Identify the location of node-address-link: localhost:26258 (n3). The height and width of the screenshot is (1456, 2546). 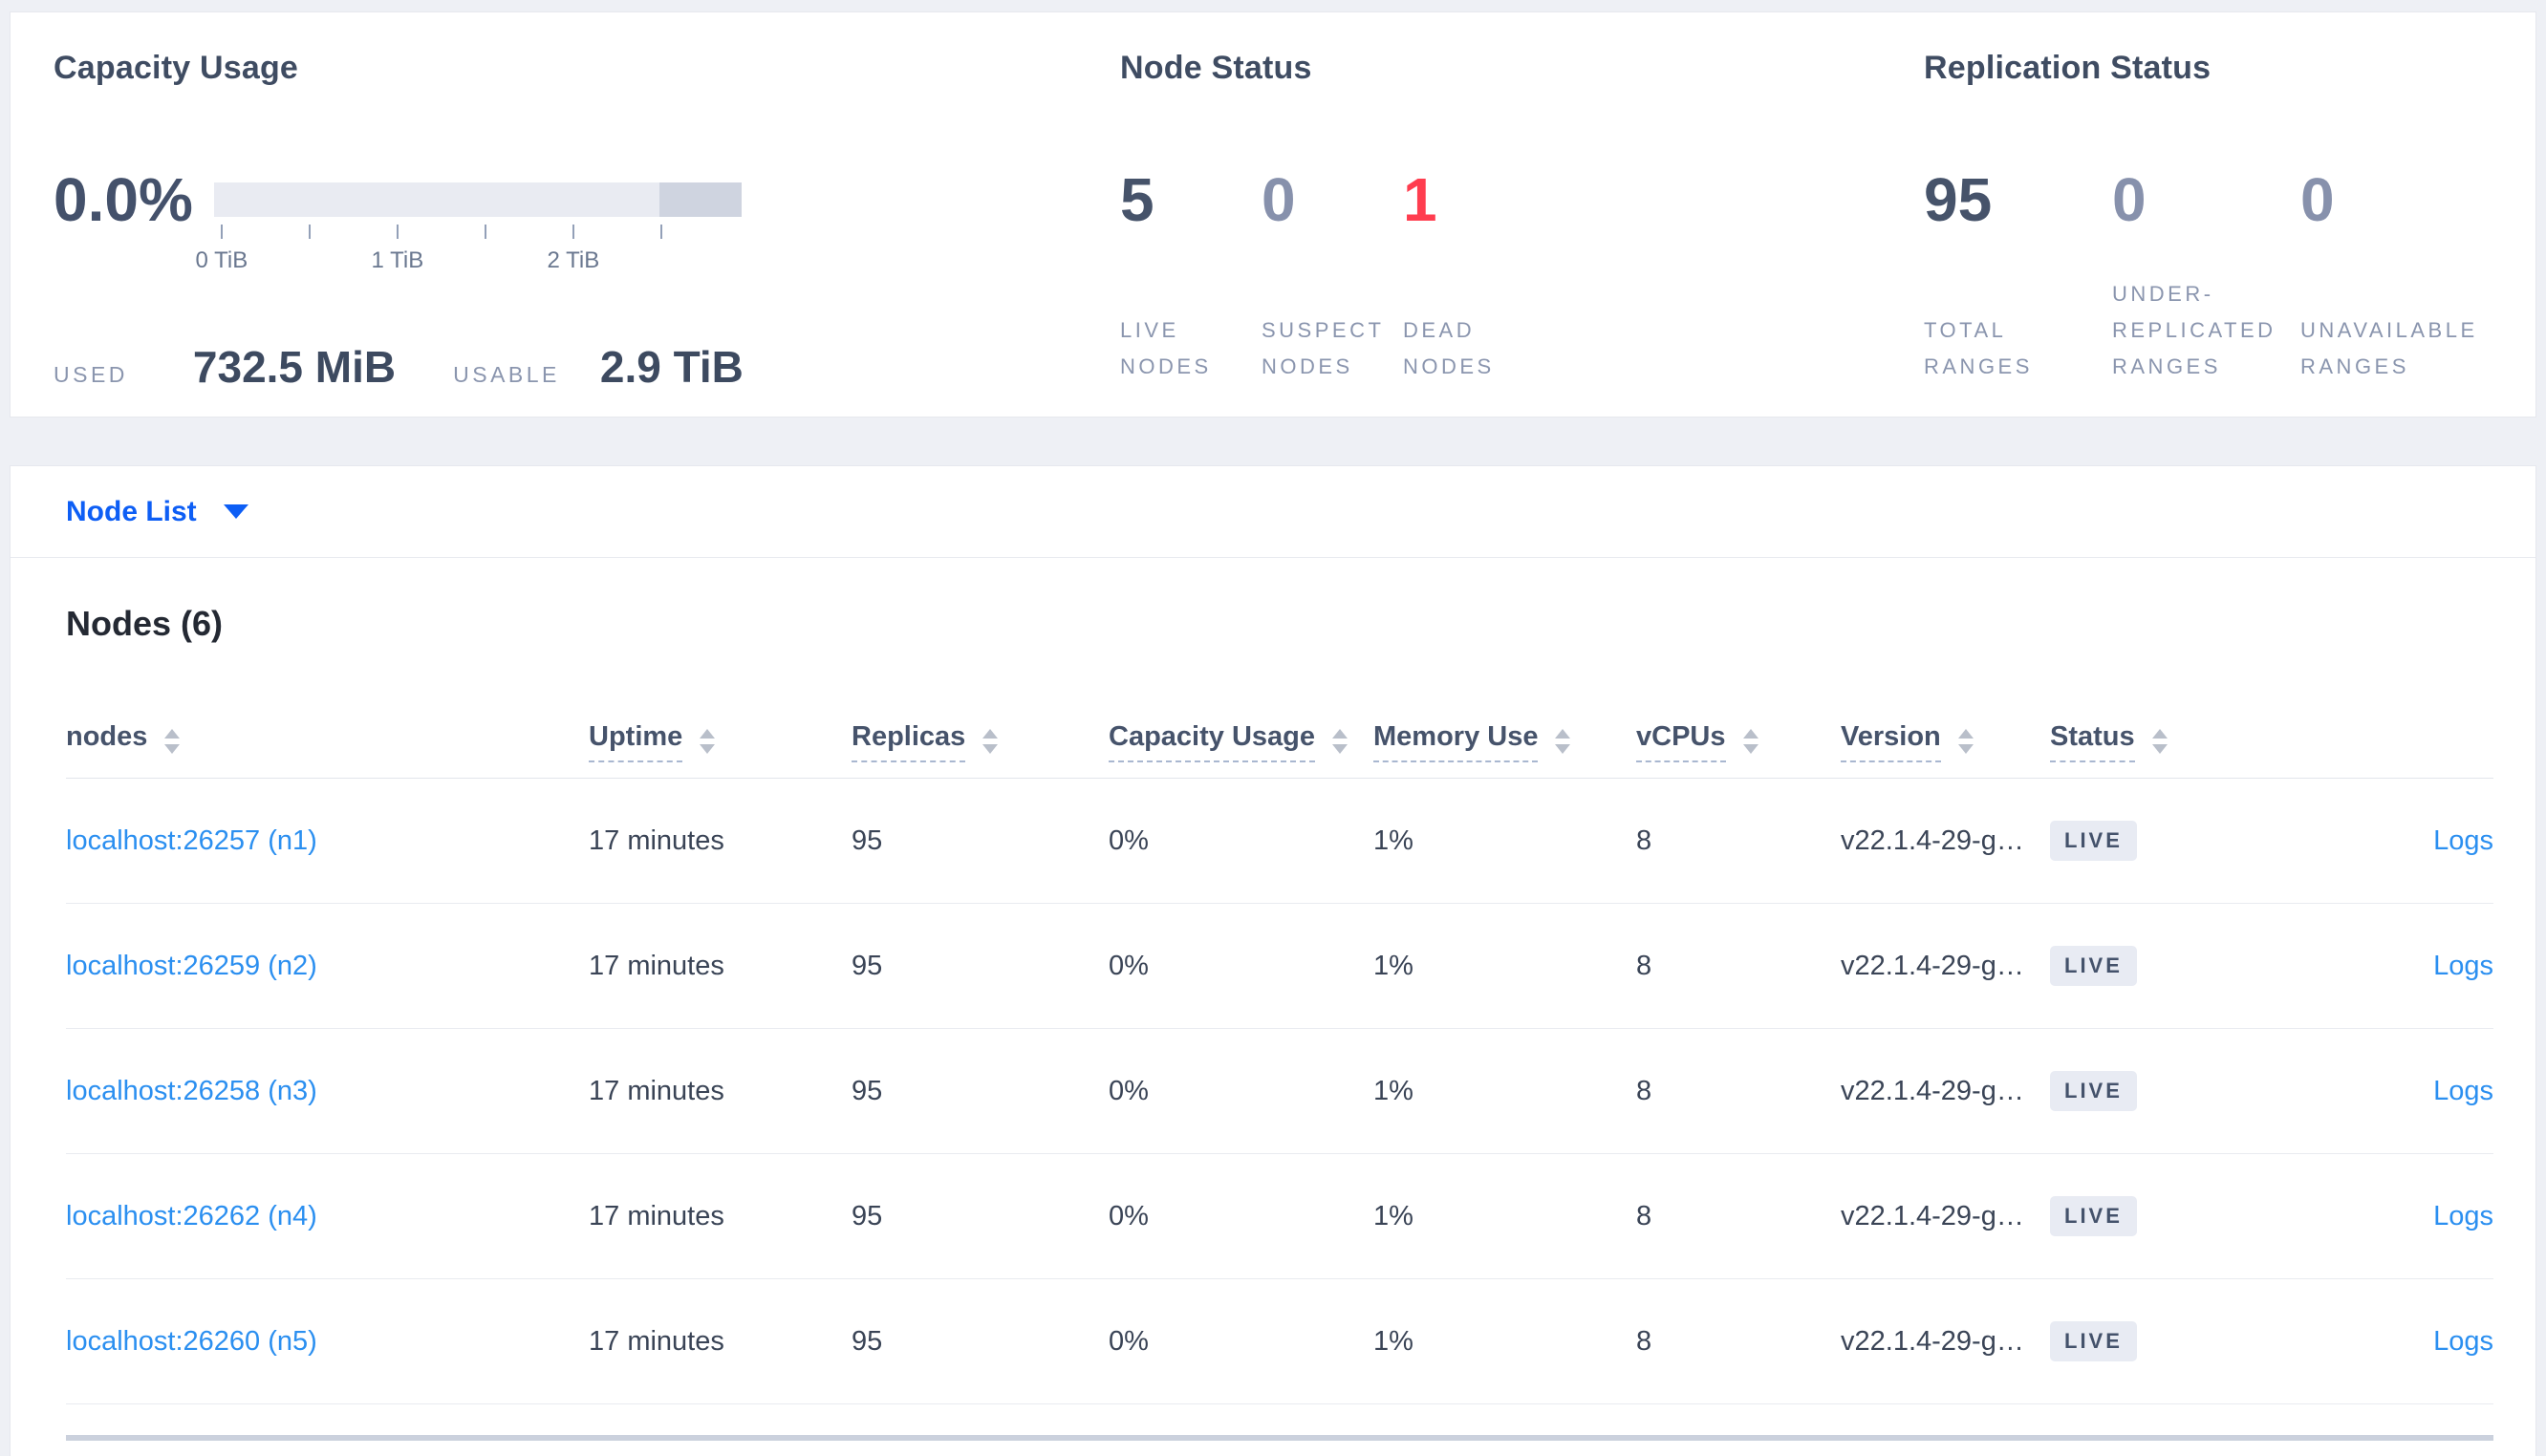
(191, 1091).